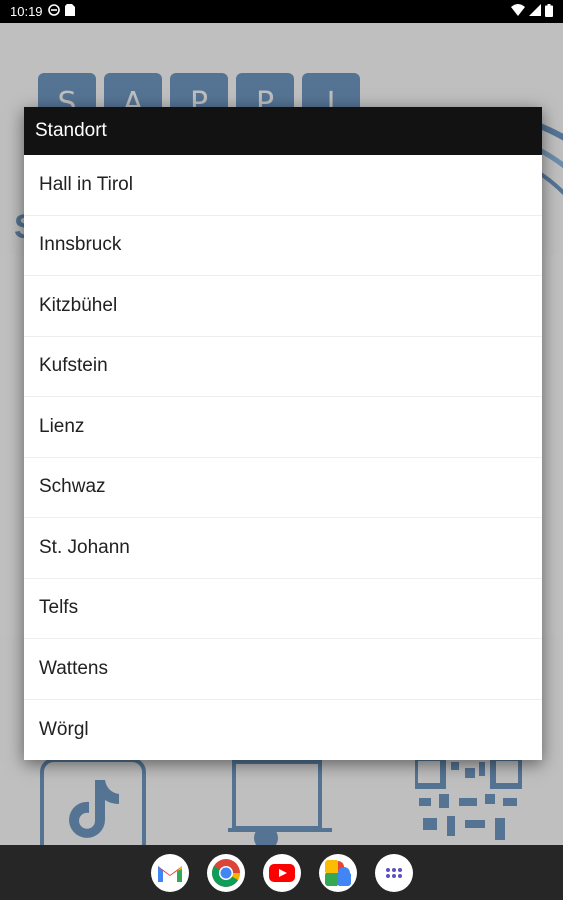  What do you see at coordinates (169, 872) in the screenshot?
I see `gmail-icon` at bounding box center [169, 872].